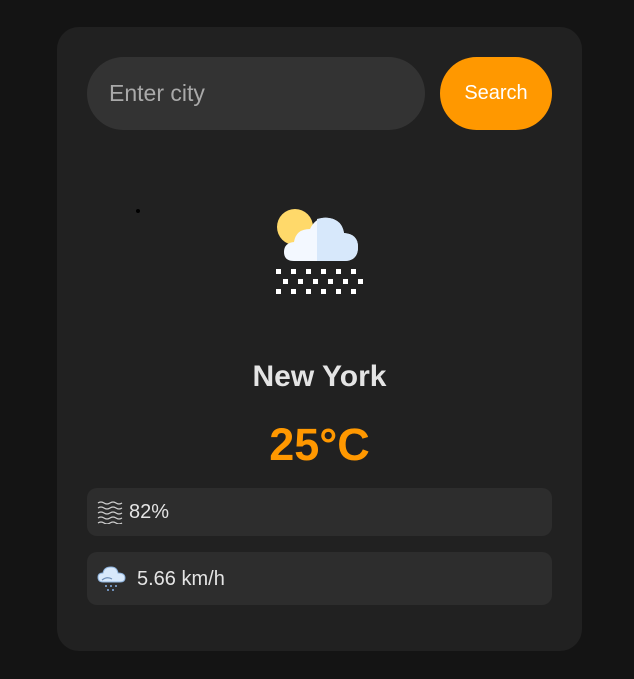 The width and height of the screenshot is (634, 679). I want to click on city-name: New York, so click(319, 376).